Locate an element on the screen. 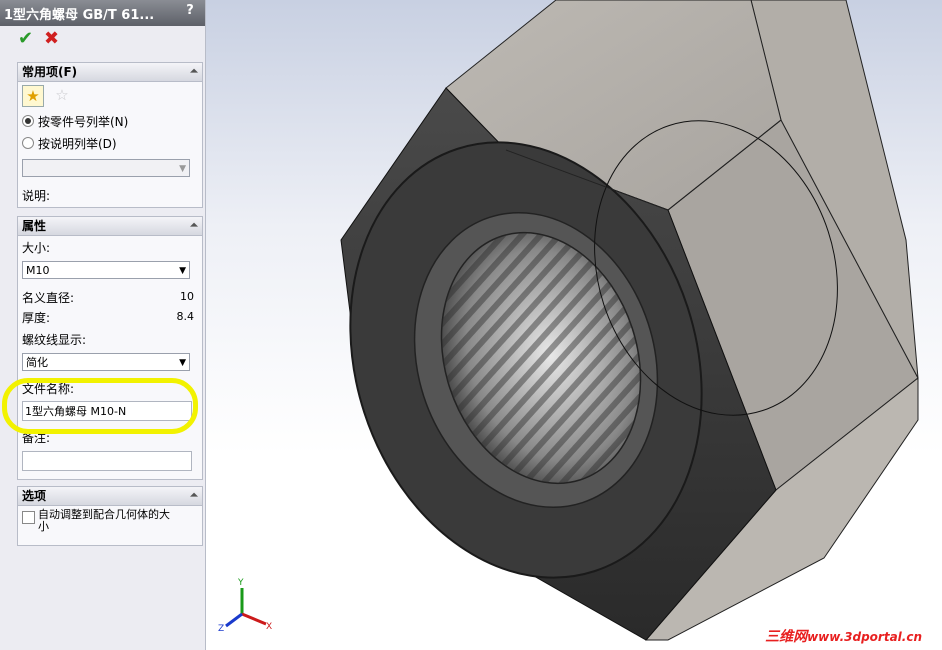 The width and height of the screenshot is (942, 650). thickness-label: 厚度: is located at coordinates (36, 318).